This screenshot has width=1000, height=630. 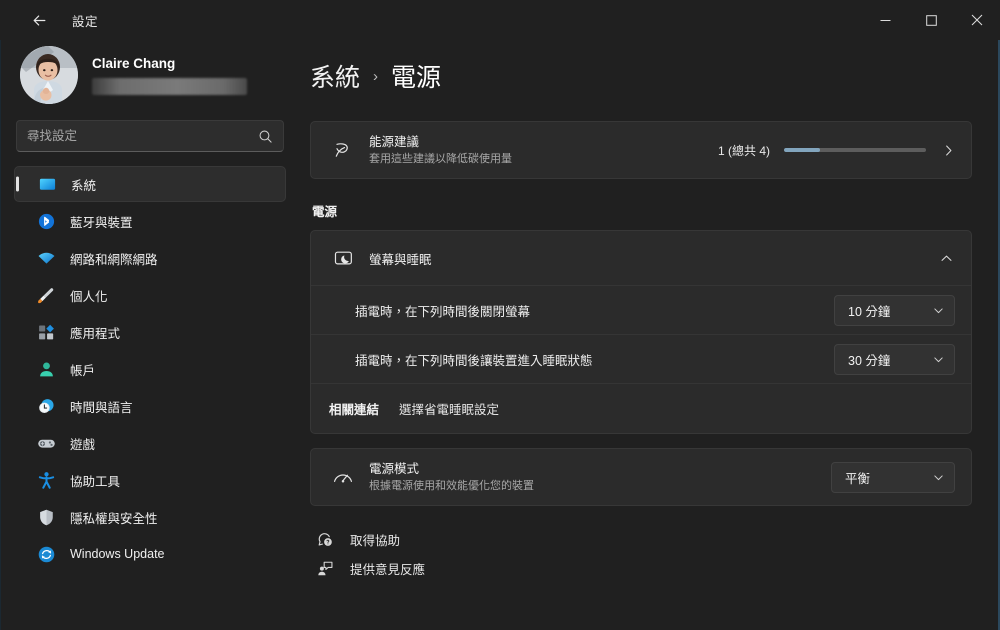 I want to click on screen-off-value: 10 分鐘, so click(x=869, y=311).